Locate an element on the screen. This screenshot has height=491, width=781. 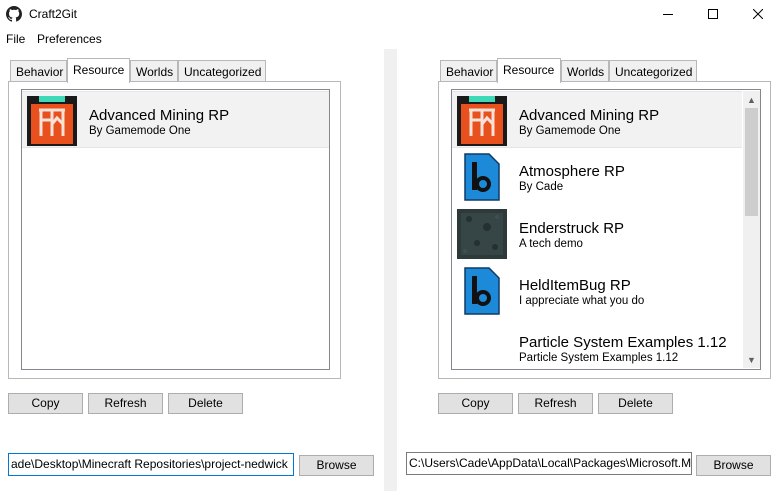
right-tabstrip: Behavior Resource Worlds Uncategorized is located at coordinates (570, 70).